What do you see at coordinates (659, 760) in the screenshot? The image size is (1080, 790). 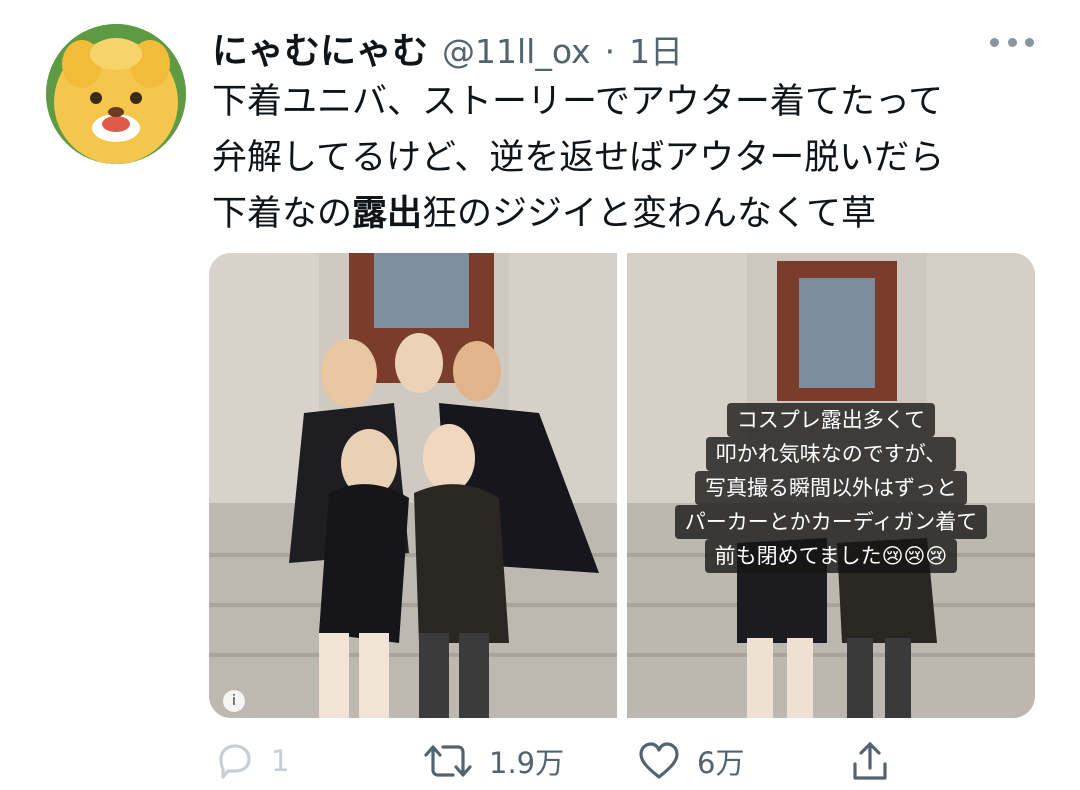 I see `heart-icon` at bounding box center [659, 760].